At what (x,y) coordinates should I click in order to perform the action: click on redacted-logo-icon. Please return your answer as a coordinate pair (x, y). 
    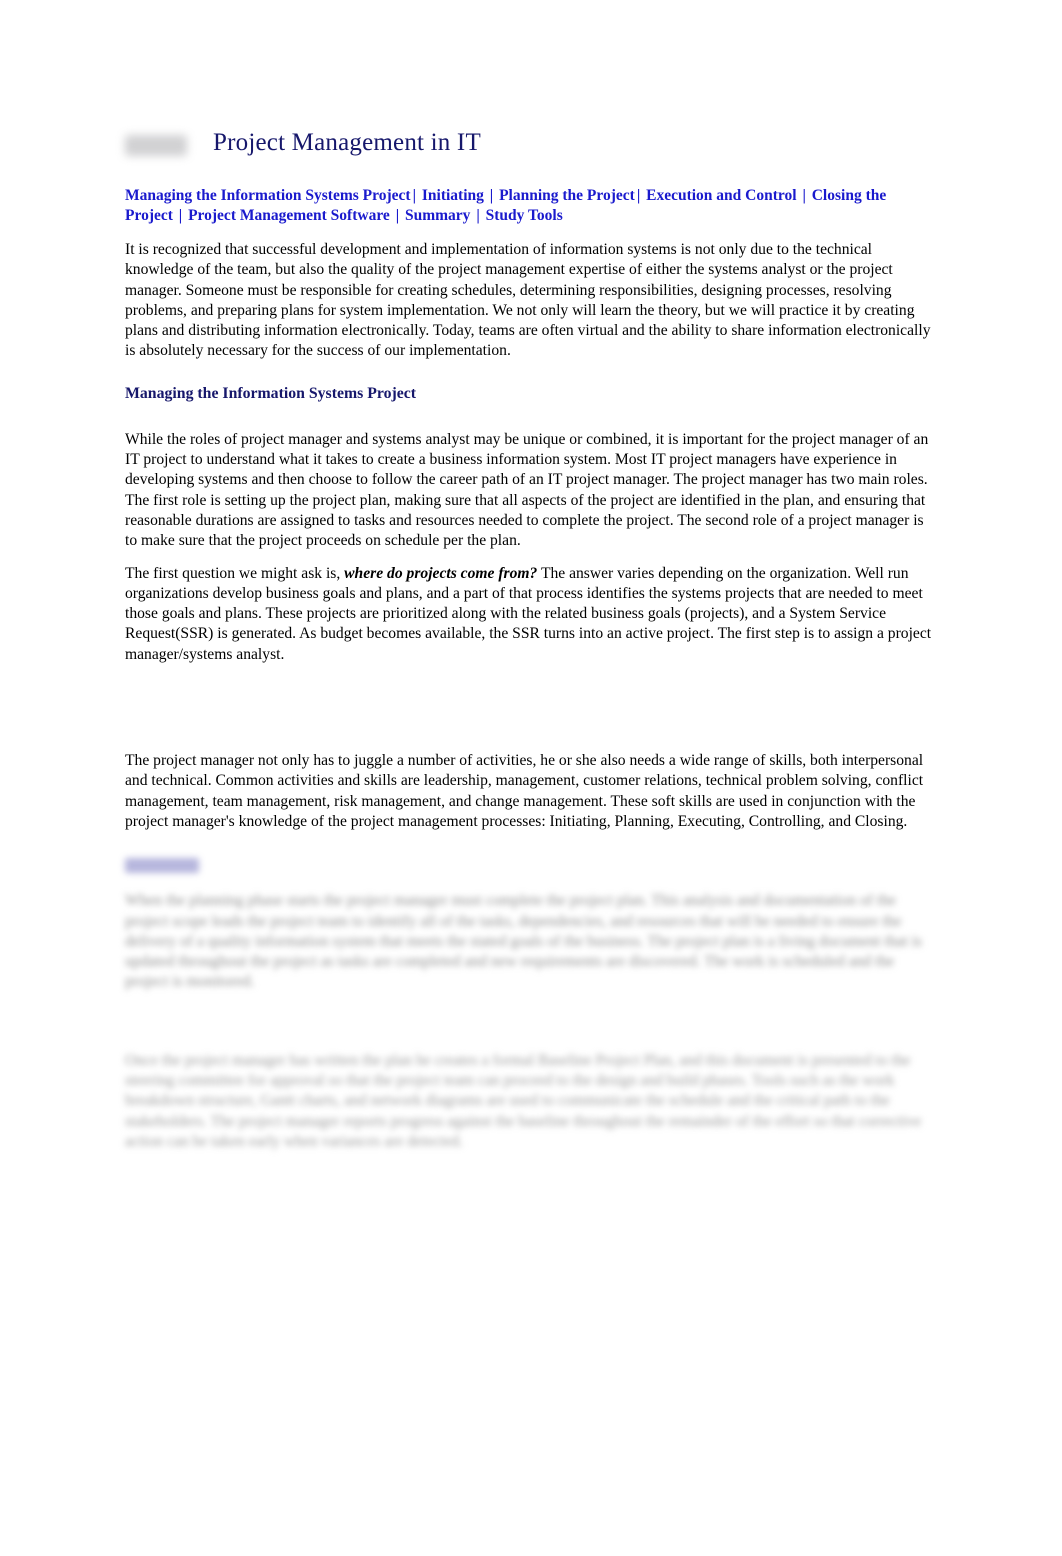
    Looking at the image, I should click on (156, 145).